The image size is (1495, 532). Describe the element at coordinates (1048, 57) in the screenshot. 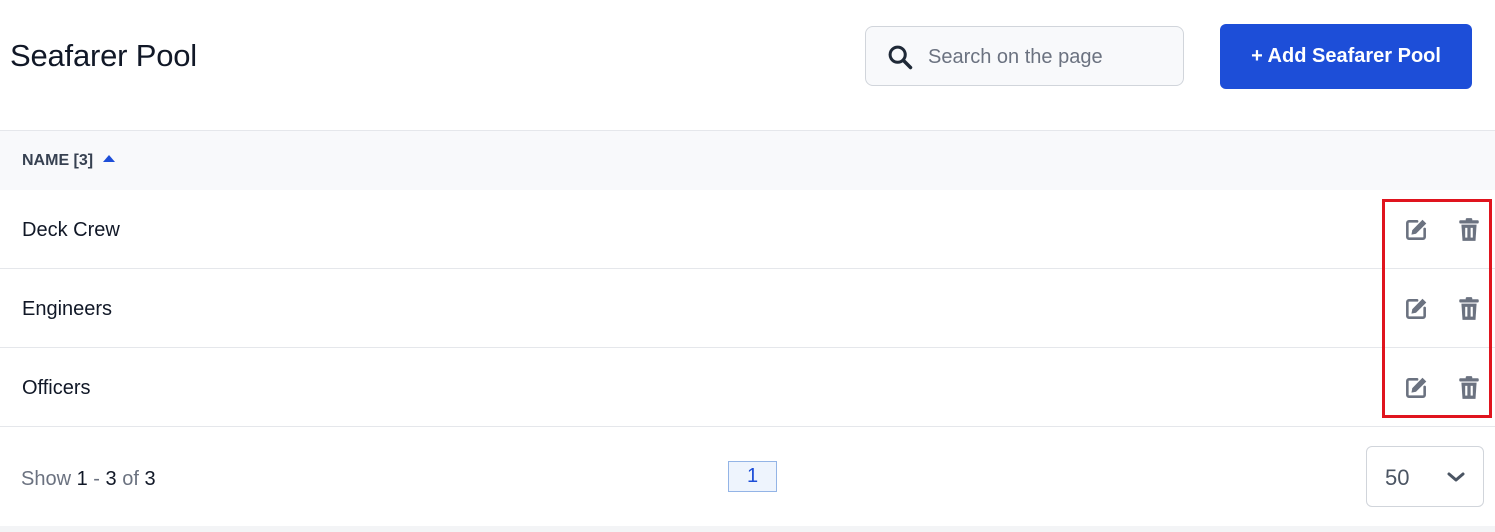

I see `search-input` at that location.